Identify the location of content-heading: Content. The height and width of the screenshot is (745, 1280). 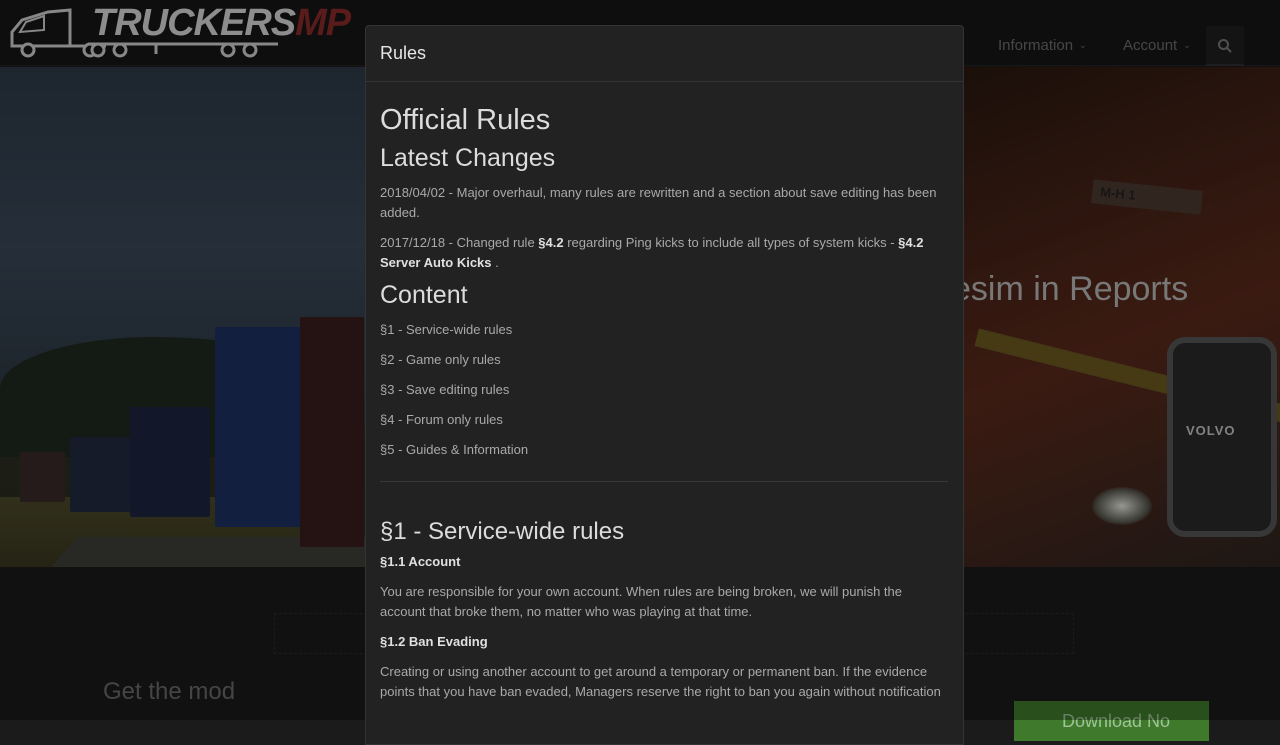
(424, 295).